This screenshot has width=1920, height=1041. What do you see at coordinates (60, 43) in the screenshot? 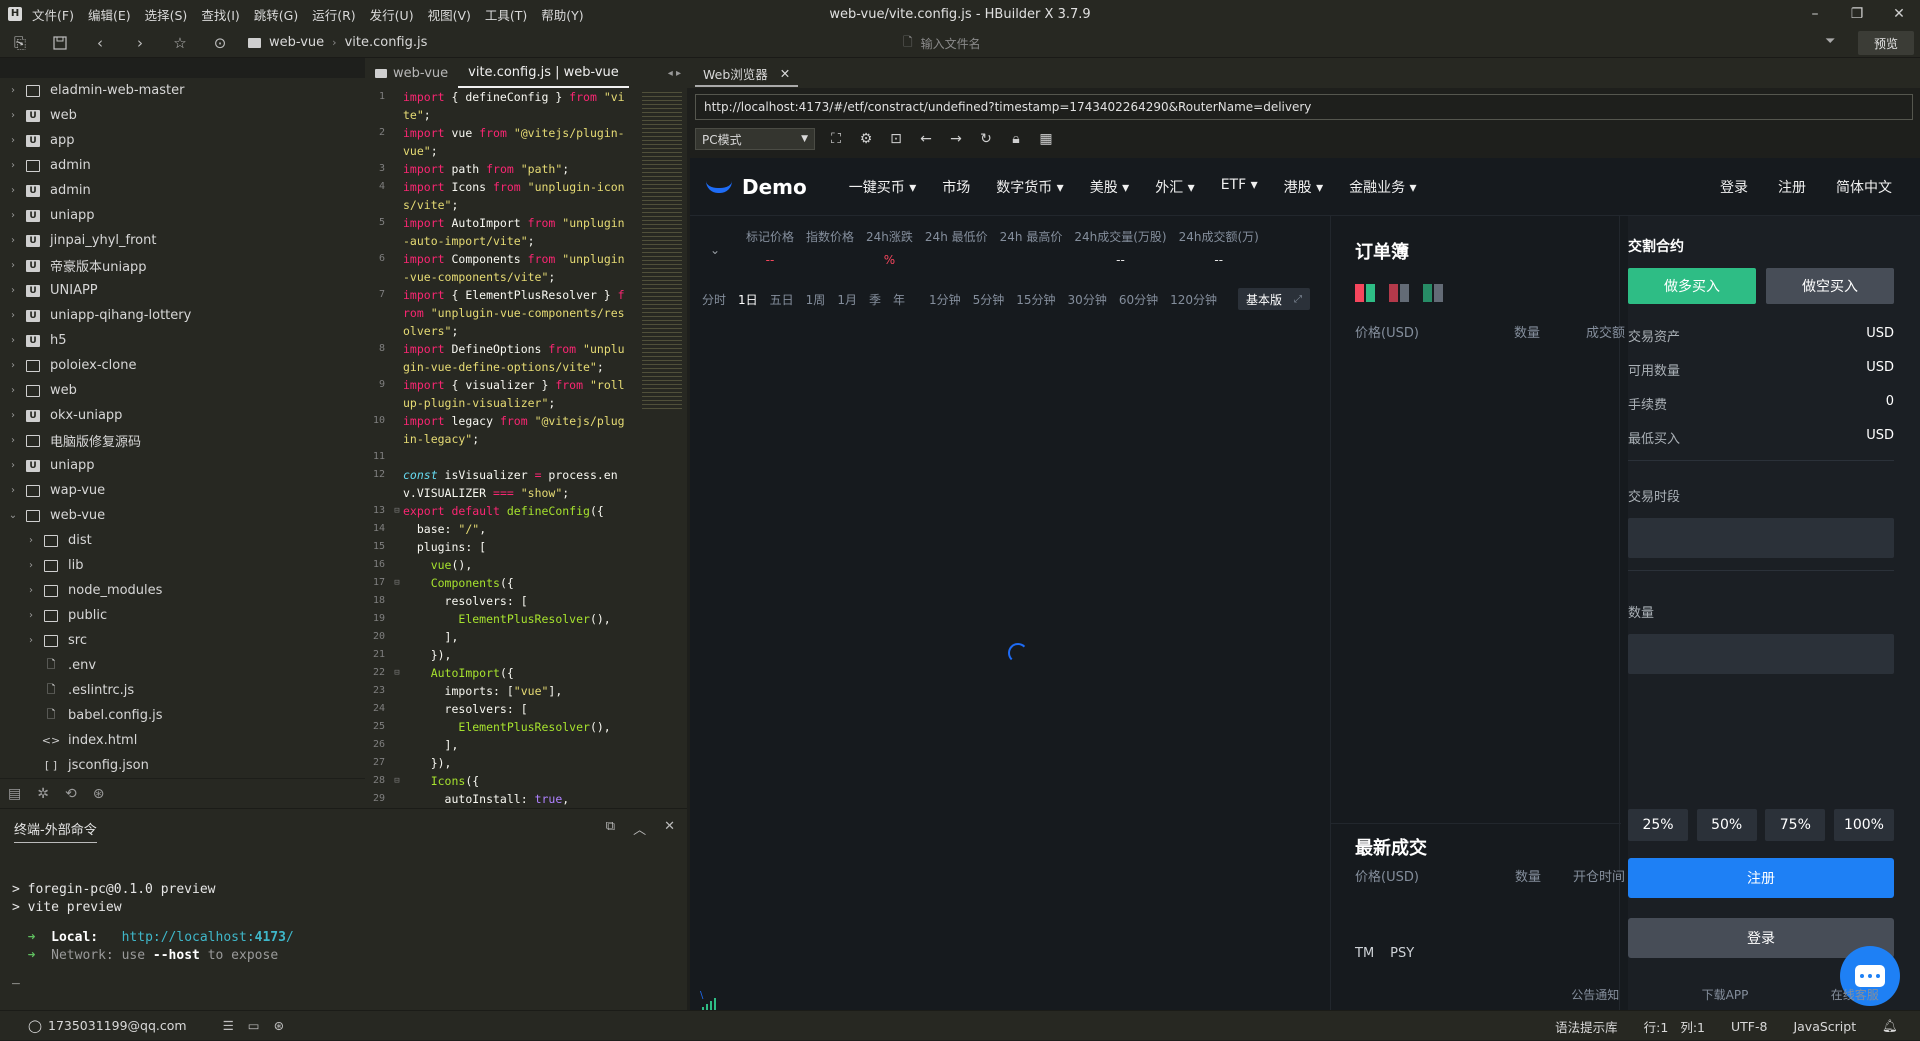
I see `save-icon` at bounding box center [60, 43].